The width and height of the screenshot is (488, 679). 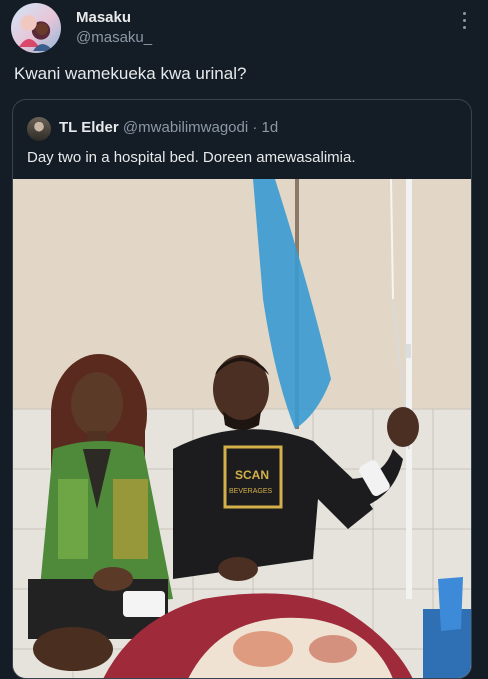 I want to click on quoted-post-time: · 1d, so click(x=265, y=127).